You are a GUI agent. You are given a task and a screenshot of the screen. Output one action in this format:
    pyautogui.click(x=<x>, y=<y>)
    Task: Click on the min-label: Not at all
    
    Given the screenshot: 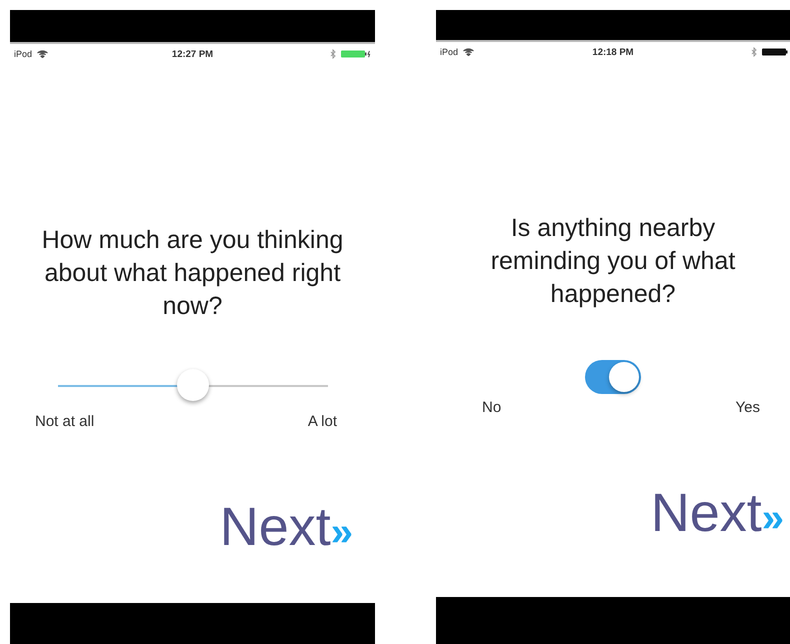 What is the action you would take?
    pyautogui.click(x=64, y=421)
    